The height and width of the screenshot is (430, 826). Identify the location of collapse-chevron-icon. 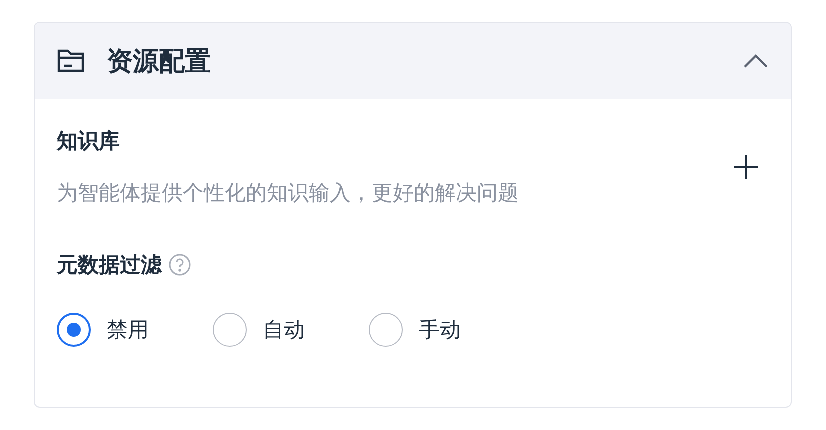
(756, 61).